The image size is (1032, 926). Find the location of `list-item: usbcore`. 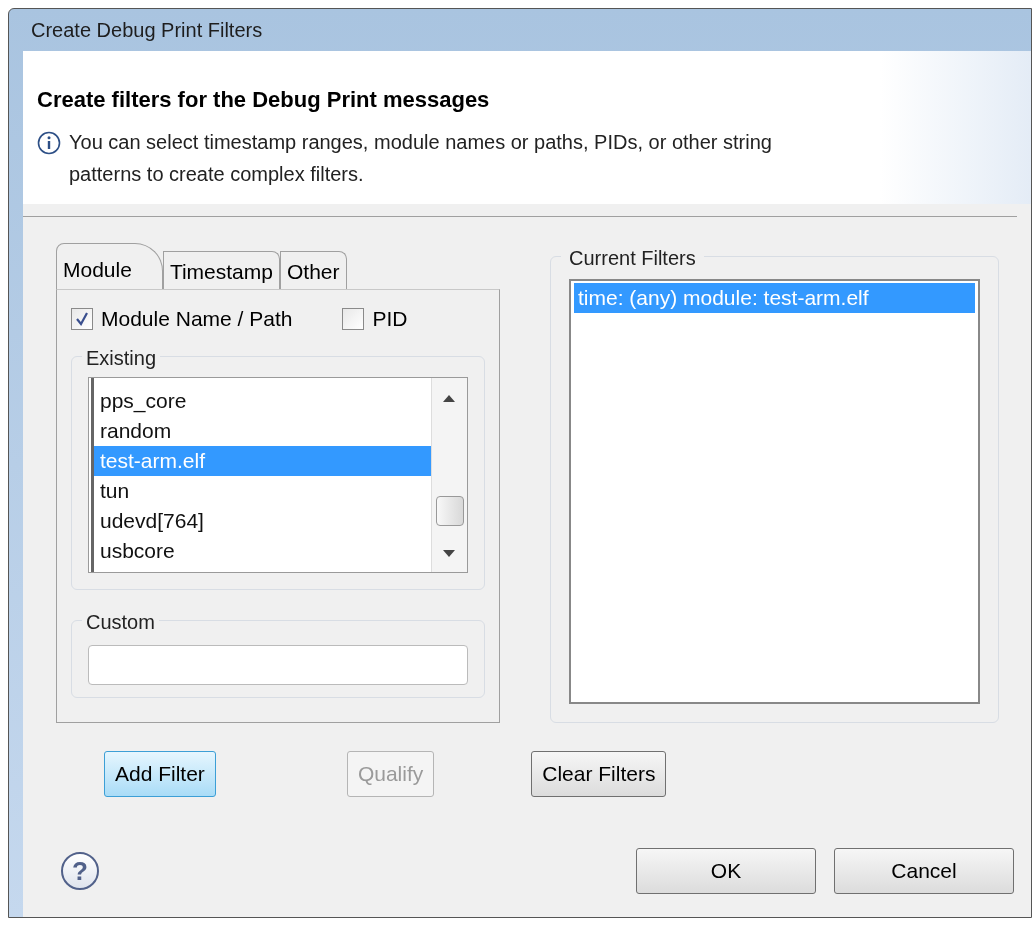

list-item: usbcore is located at coordinates (262, 551).